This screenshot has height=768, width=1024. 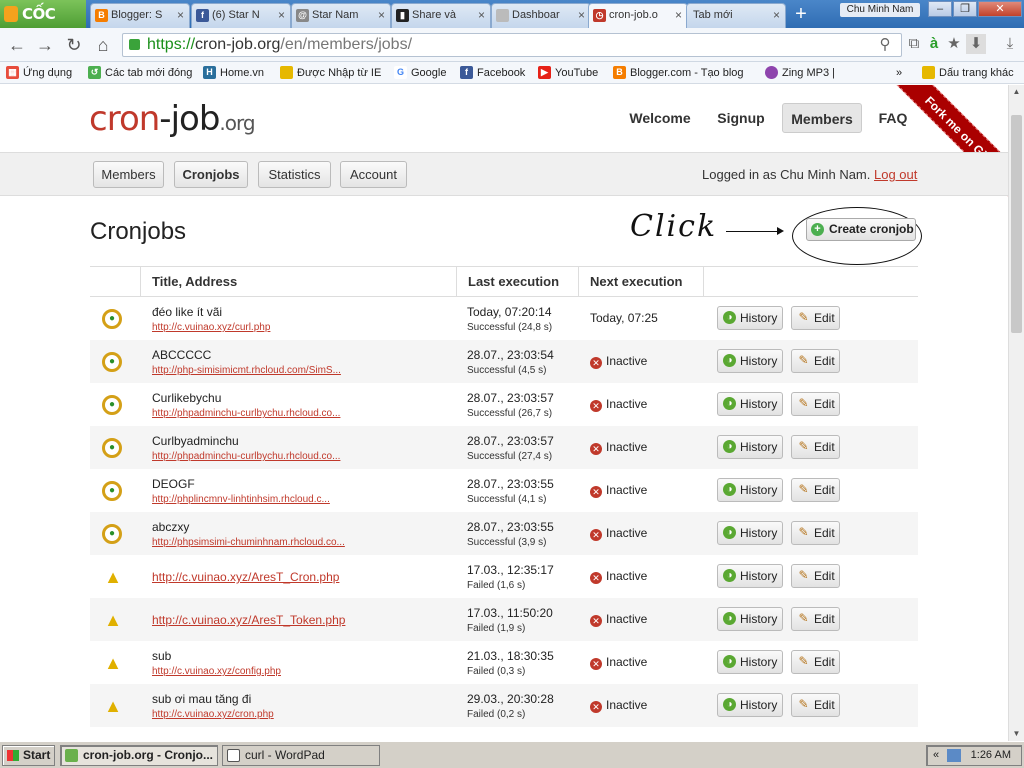 I want to click on nav-faq: FAQ, so click(x=893, y=118).